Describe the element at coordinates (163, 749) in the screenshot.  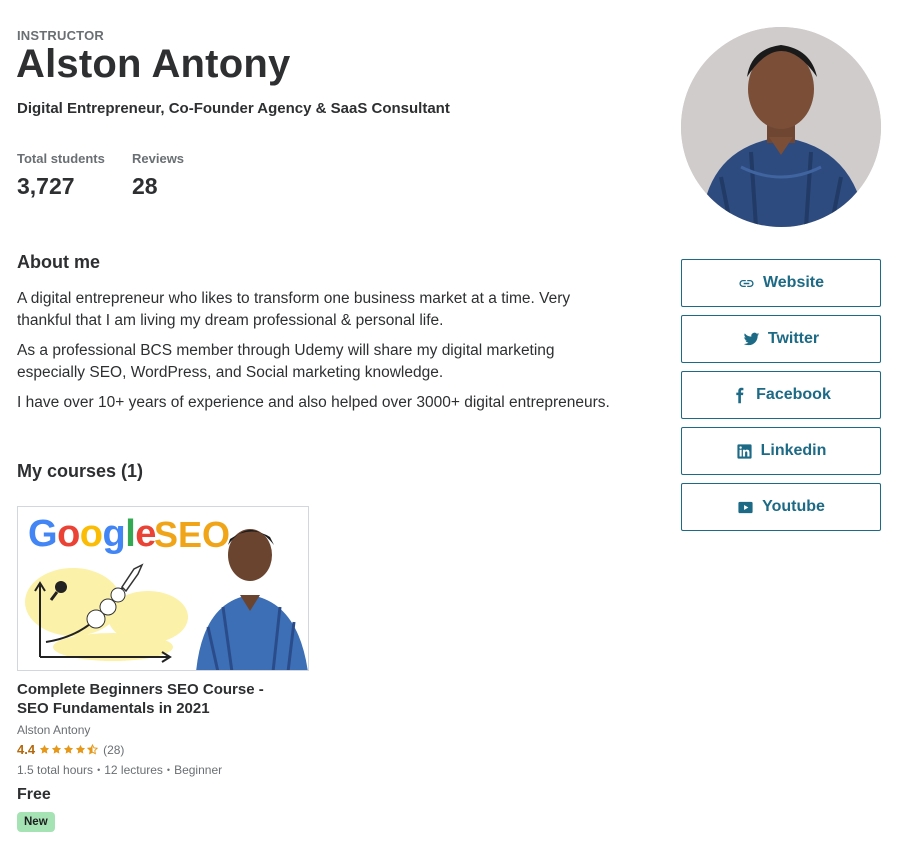
I see `course-rating: 4.4 (28)` at that location.